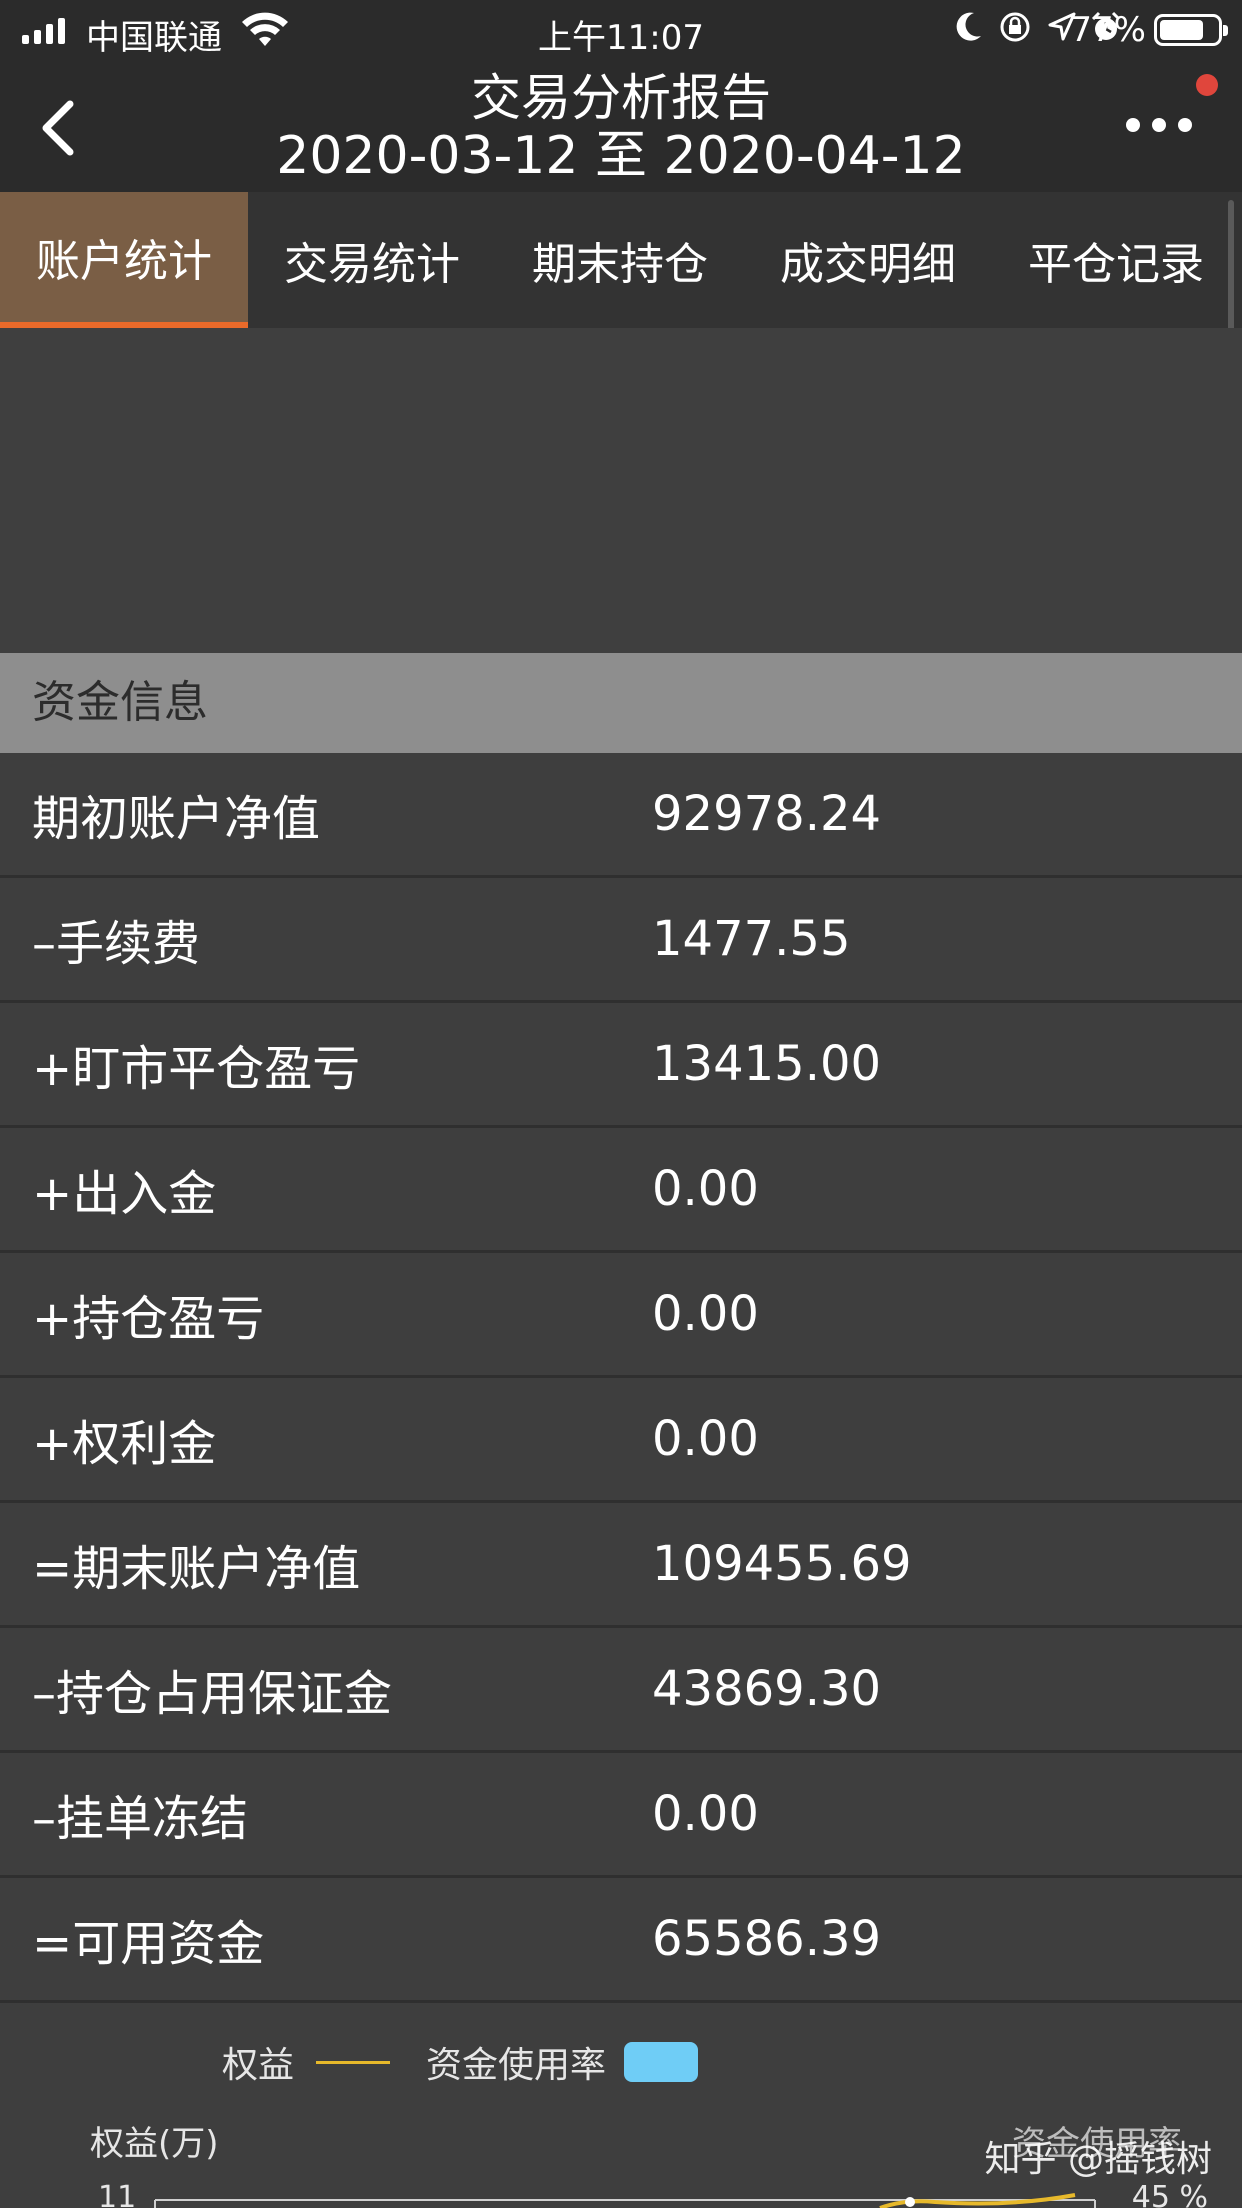  I want to click on page-title: 交易分析报告, so click(621, 98).